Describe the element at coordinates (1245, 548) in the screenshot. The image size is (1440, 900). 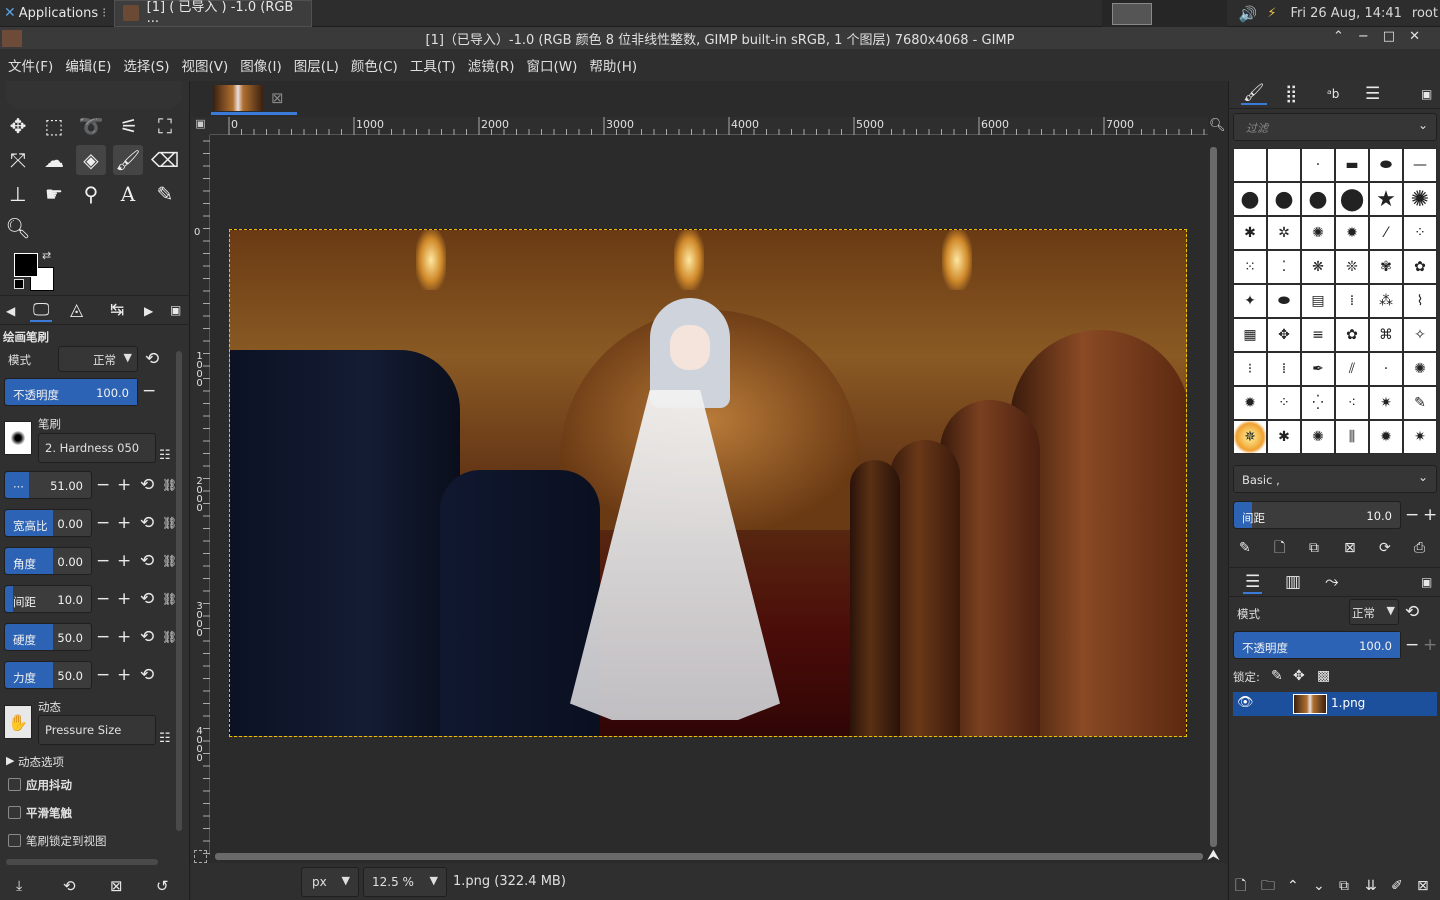
I see `edit-brush-icon: ✎` at that location.